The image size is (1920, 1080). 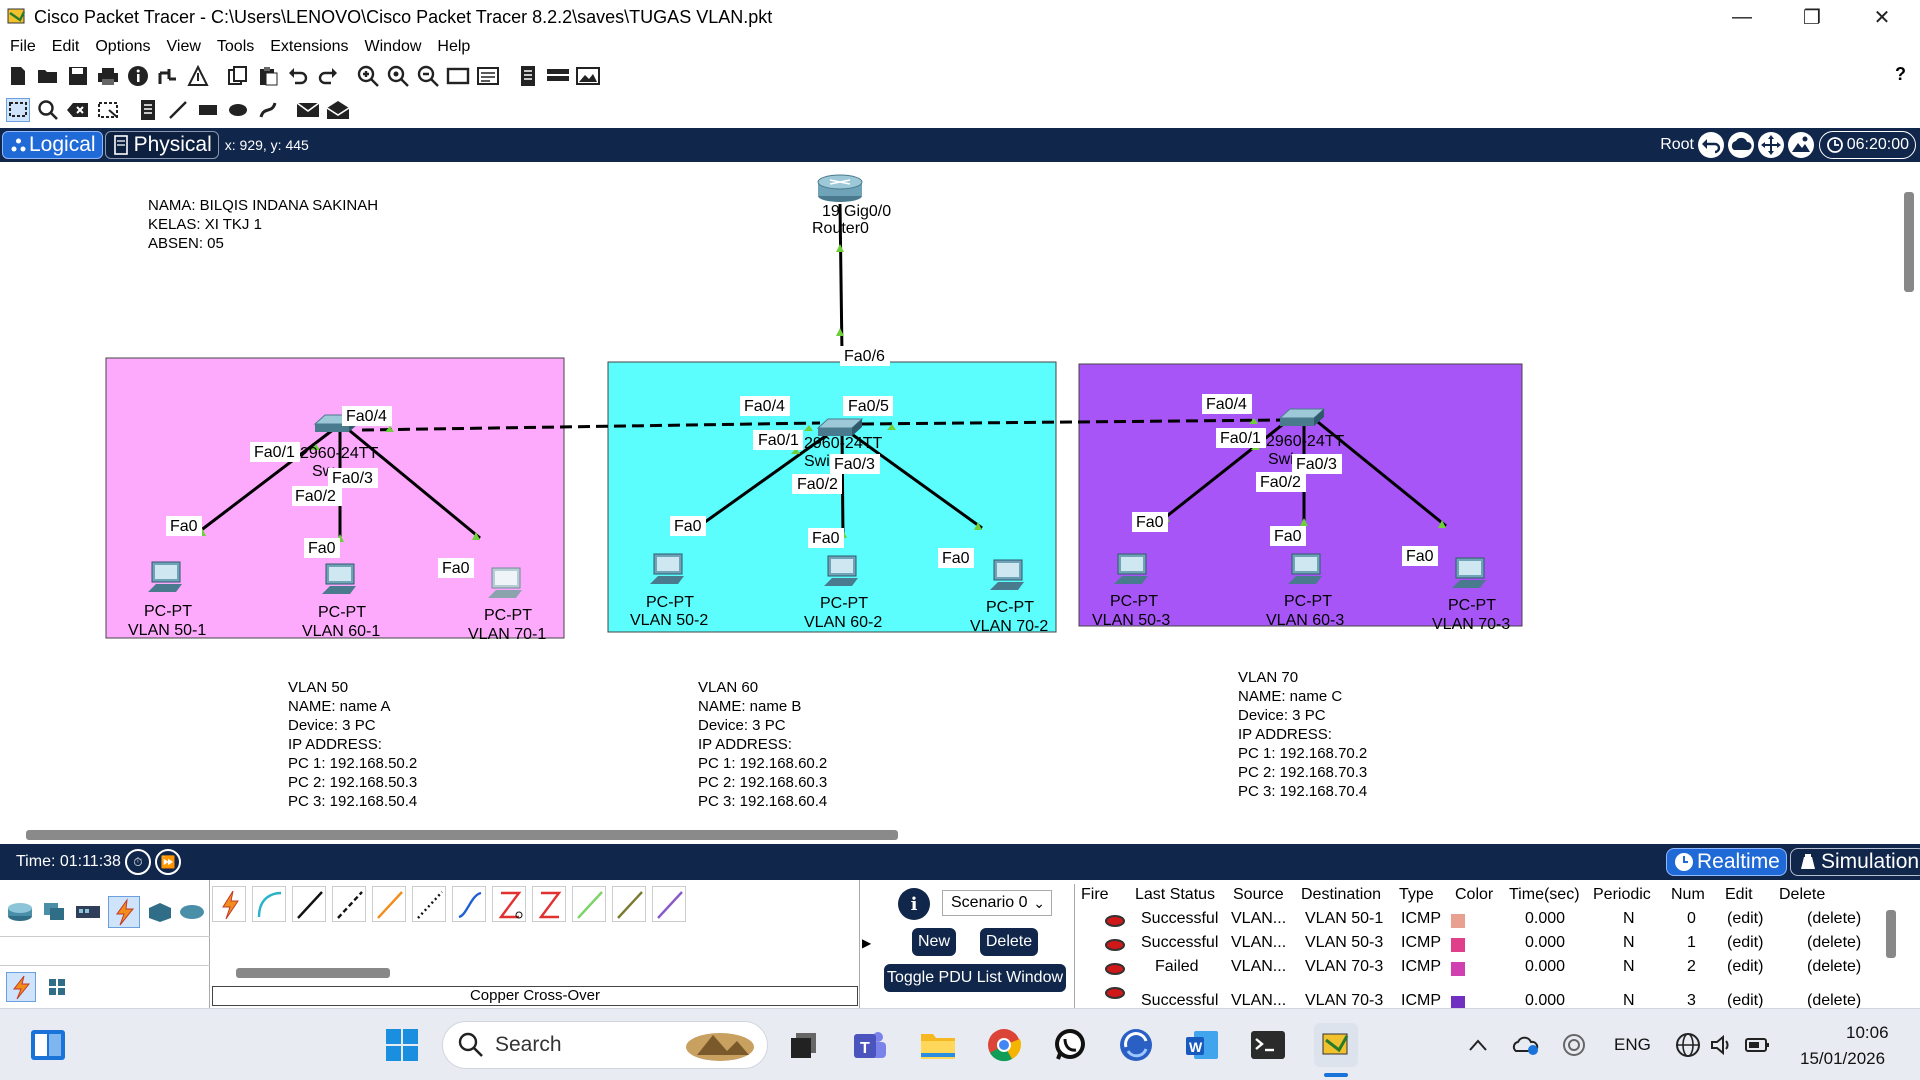 What do you see at coordinates (840, 188) in the screenshot?
I see `router-icon` at bounding box center [840, 188].